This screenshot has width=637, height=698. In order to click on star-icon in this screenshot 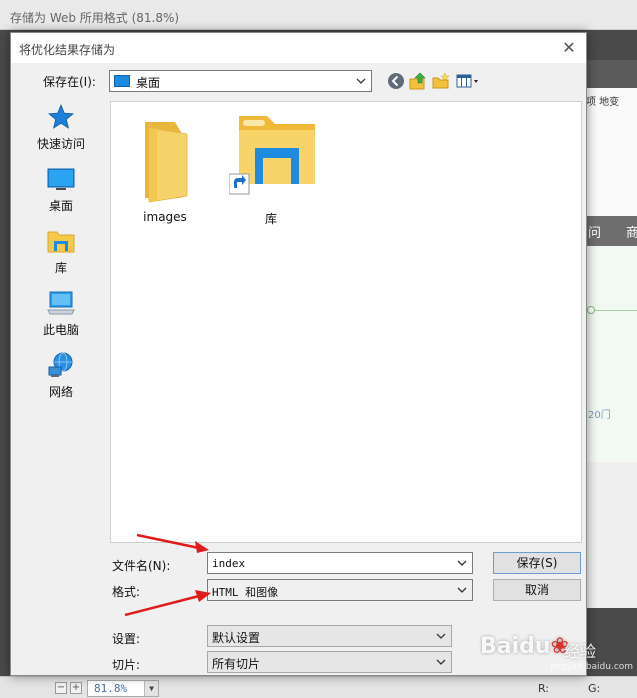, I will do `click(61, 116)`.